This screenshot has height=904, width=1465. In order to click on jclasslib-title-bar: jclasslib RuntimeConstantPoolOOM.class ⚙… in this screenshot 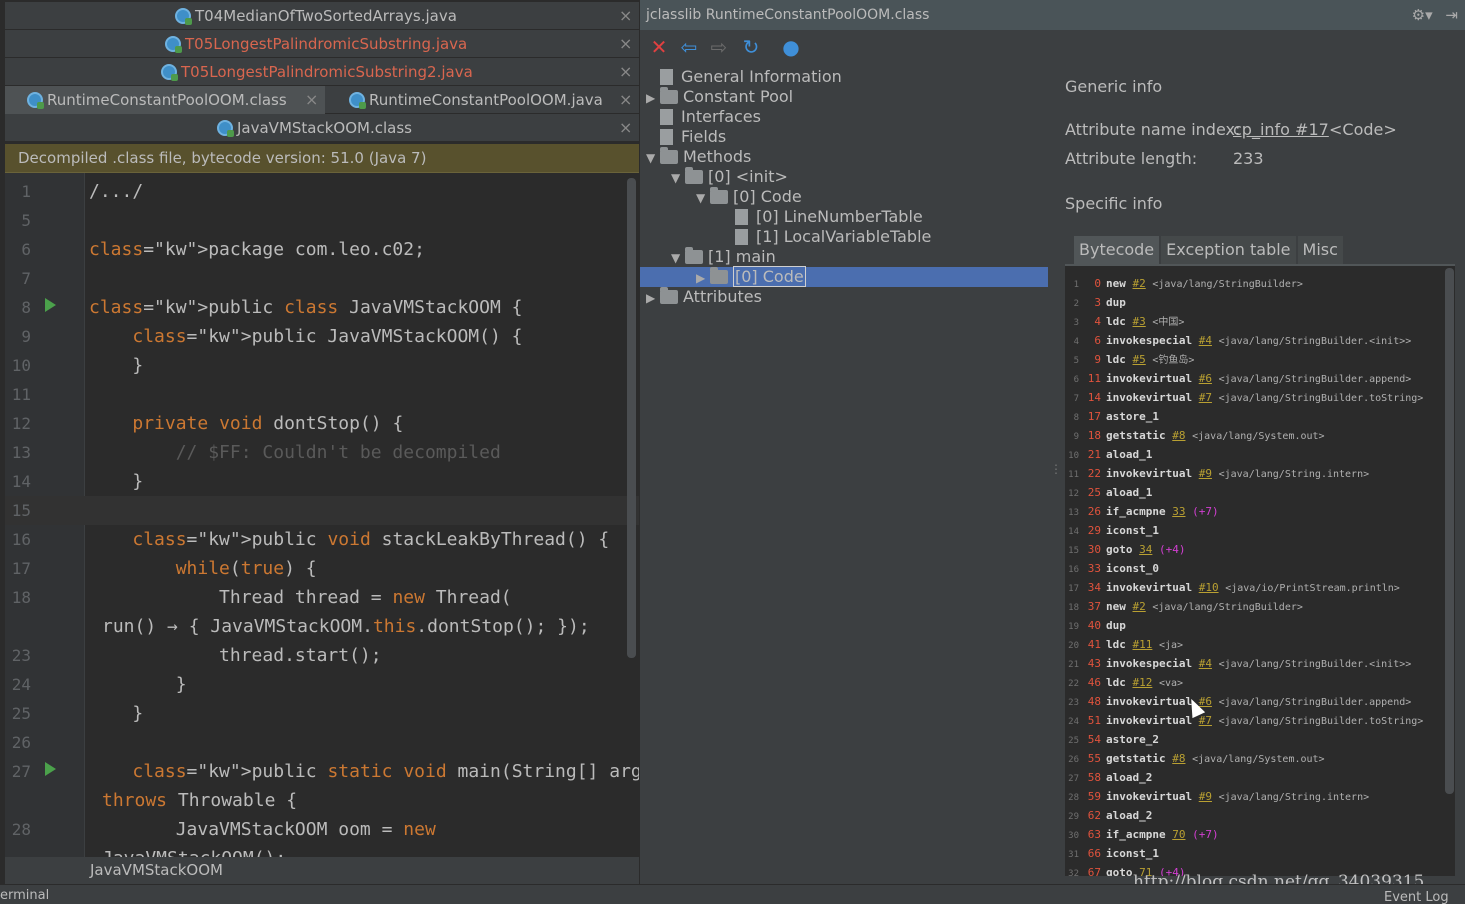, I will do `click(1052, 15)`.